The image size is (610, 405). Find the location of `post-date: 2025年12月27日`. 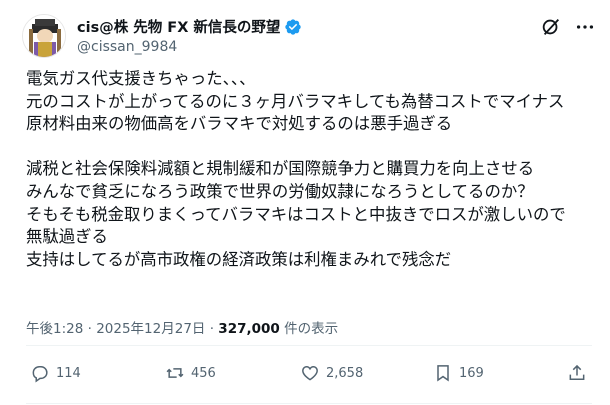

post-date: 2025年12月27日 is located at coordinates (150, 329).